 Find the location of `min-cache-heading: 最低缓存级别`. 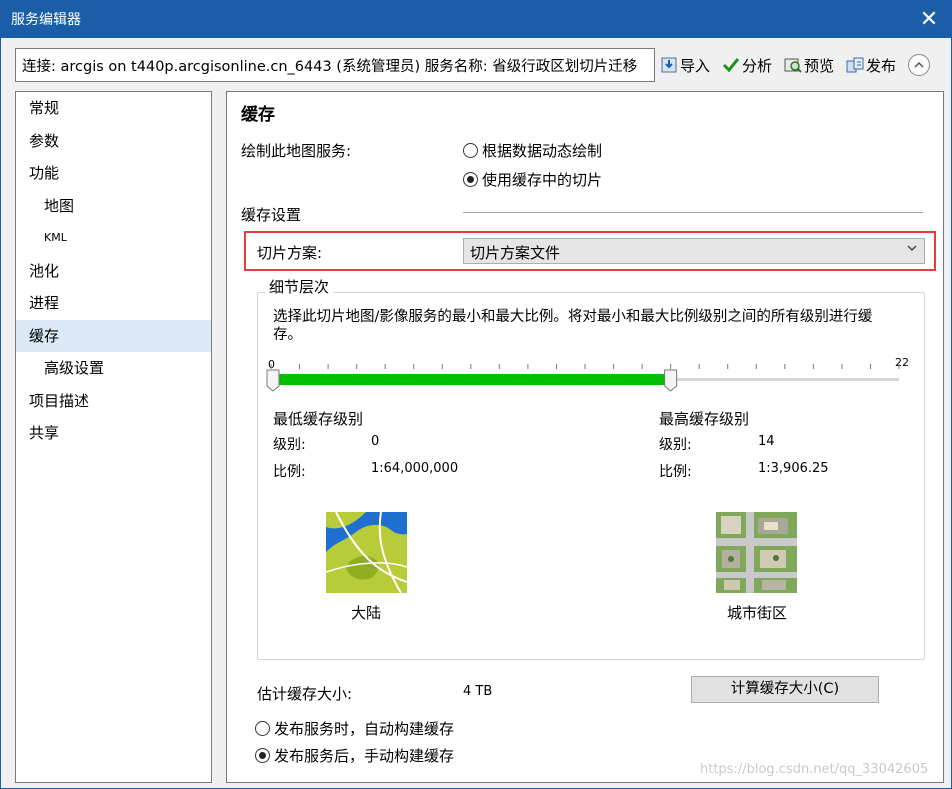

min-cache-heading: 最低缓存级别 is located at coordinates (318, 419).